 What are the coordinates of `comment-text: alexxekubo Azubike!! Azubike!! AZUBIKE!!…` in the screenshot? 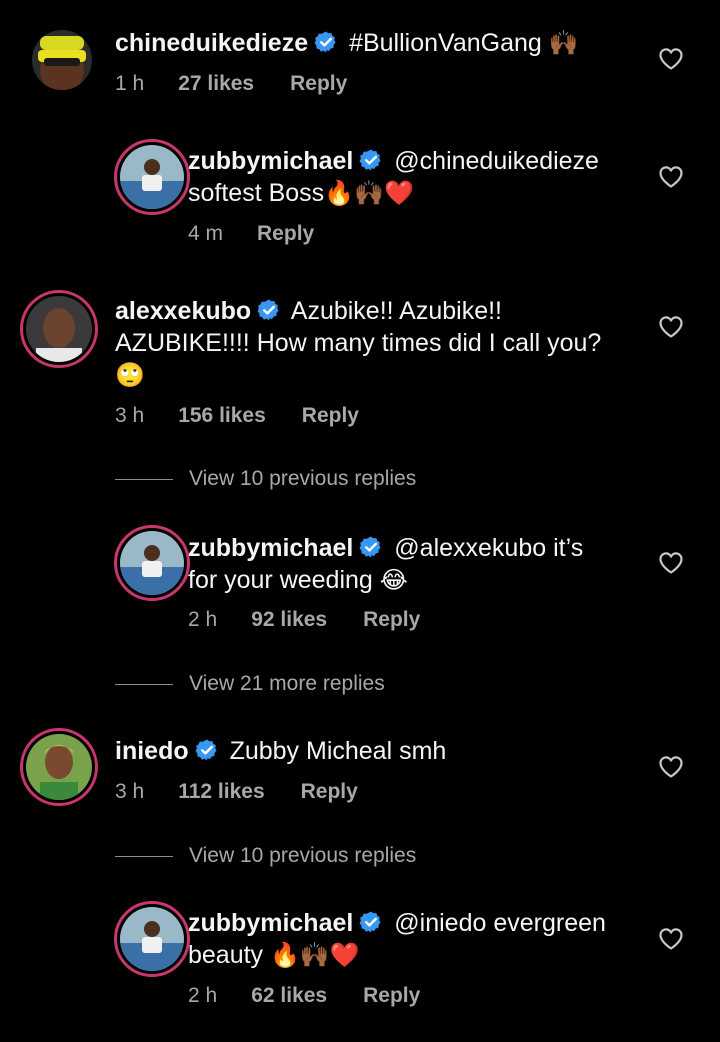 It's located at (380, 343).